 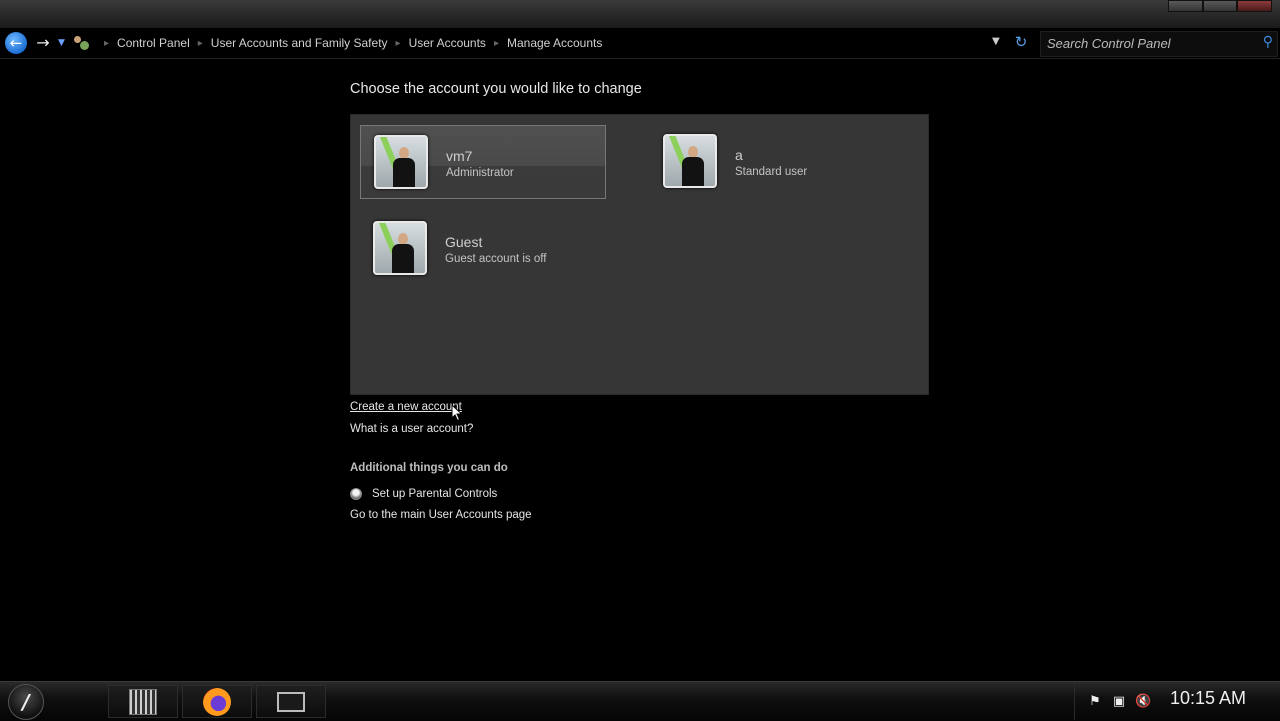 I want to click on what-is-user-account-link: What is a user account?, so click(x=411, y=429).